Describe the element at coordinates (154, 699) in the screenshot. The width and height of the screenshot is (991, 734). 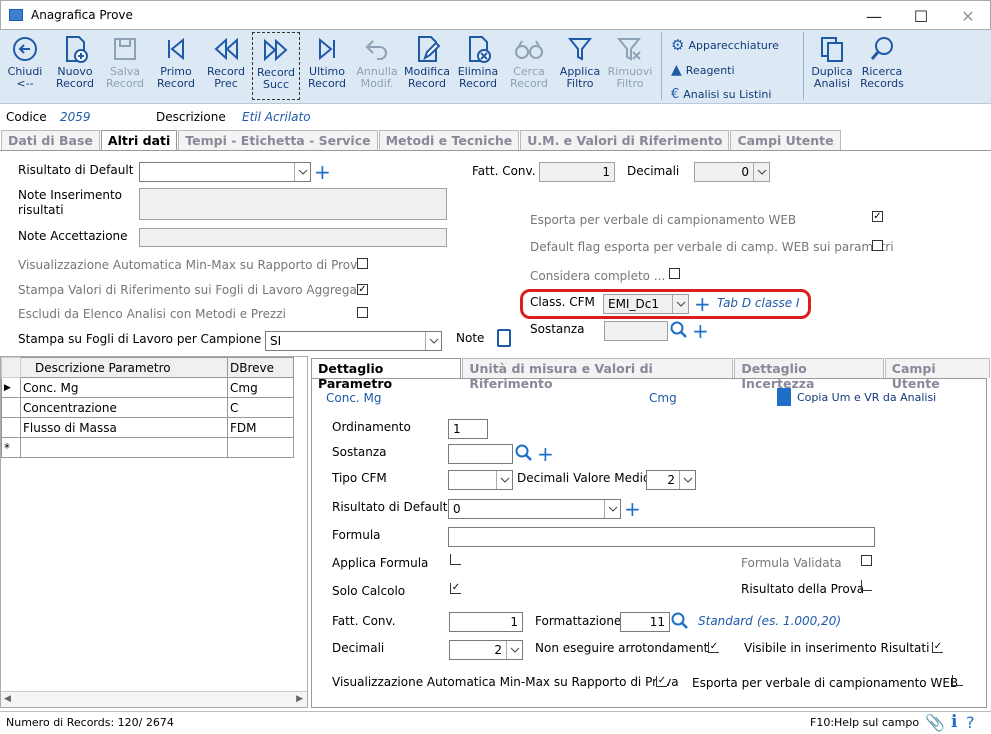
I see `horizontal-scrollbar: ◀ ▶` at that location.